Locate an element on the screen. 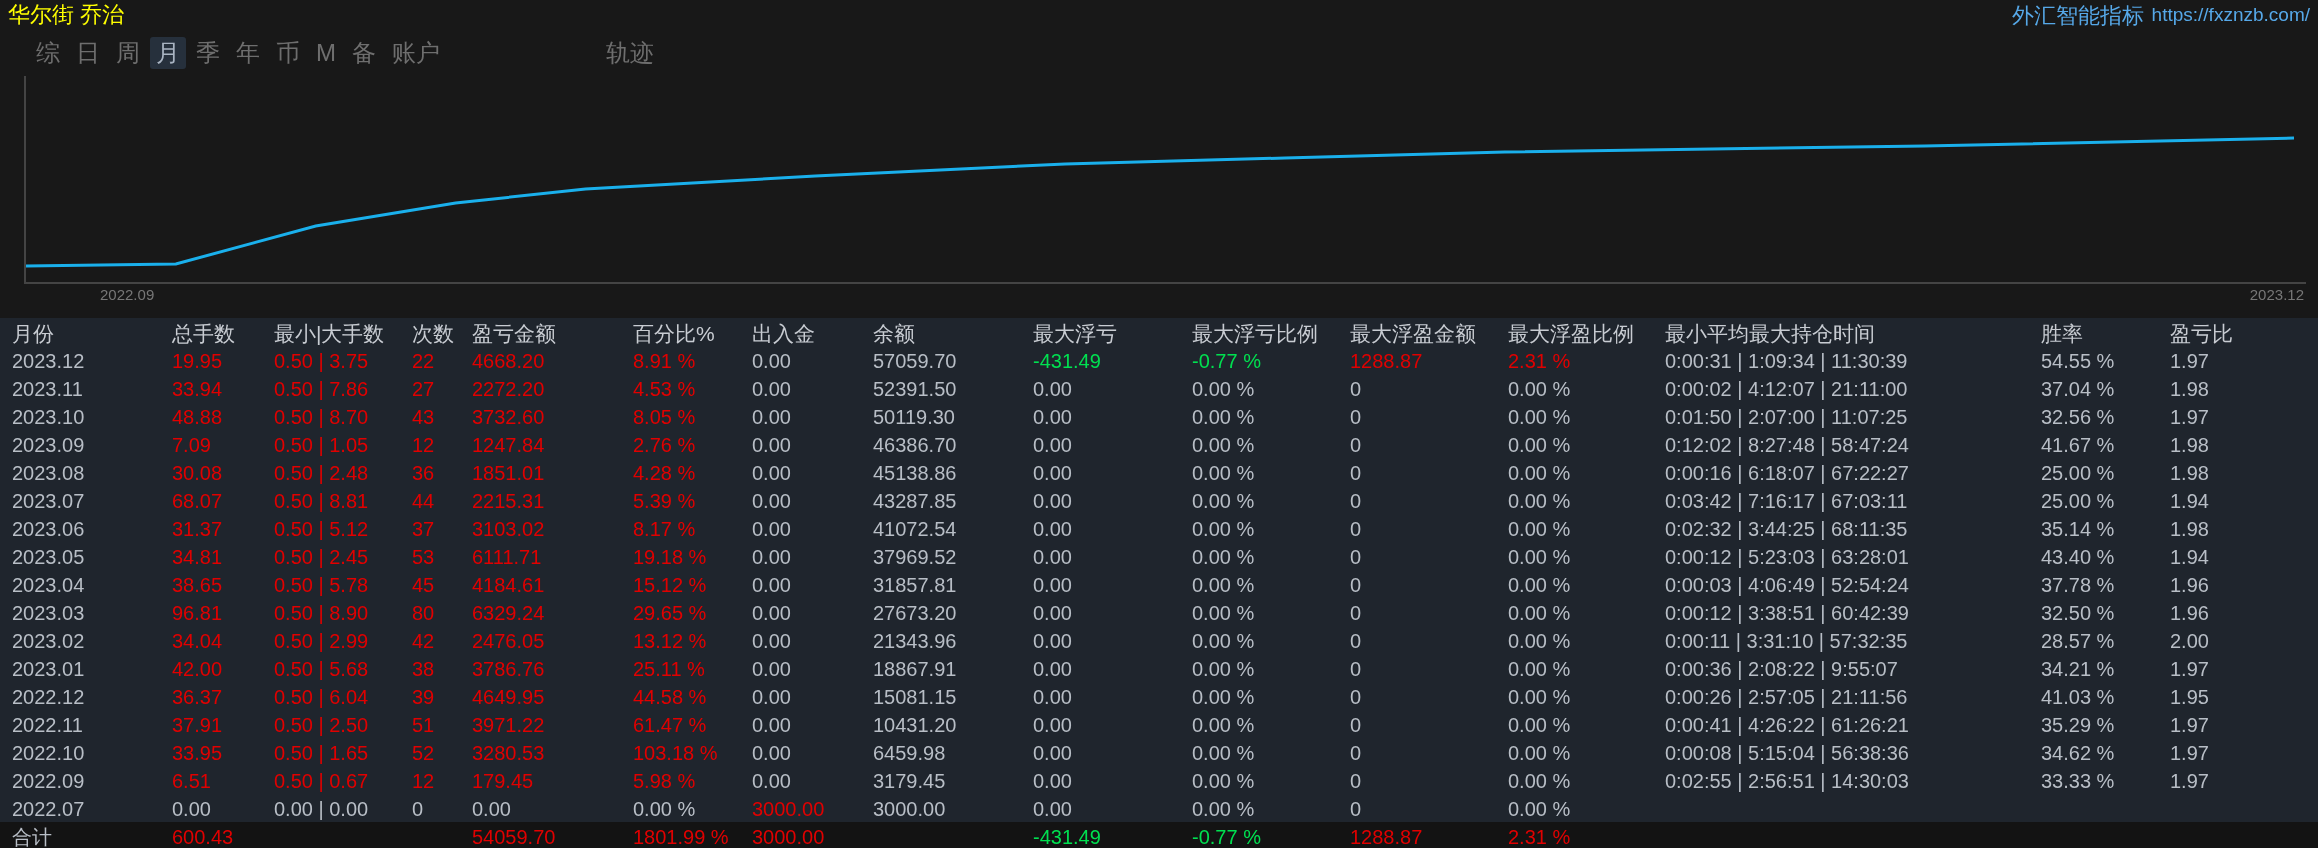 This screenshot has height=848, width=2318. table-cell-text: 2023.11 is located at coordinates (48, 389).